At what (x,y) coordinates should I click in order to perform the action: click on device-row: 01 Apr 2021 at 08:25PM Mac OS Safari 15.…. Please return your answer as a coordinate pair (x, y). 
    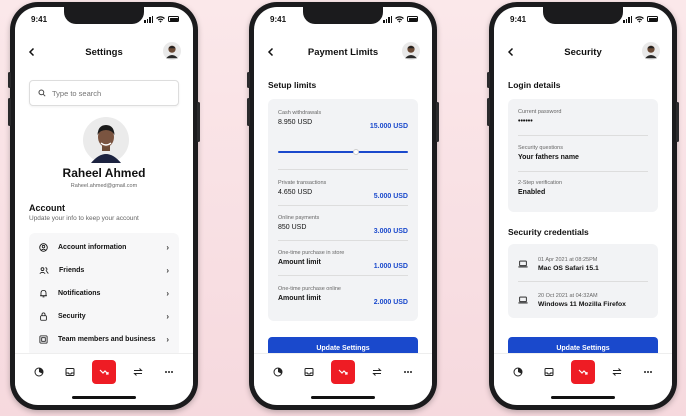
    Looking at the image, I should click on (583, 264).